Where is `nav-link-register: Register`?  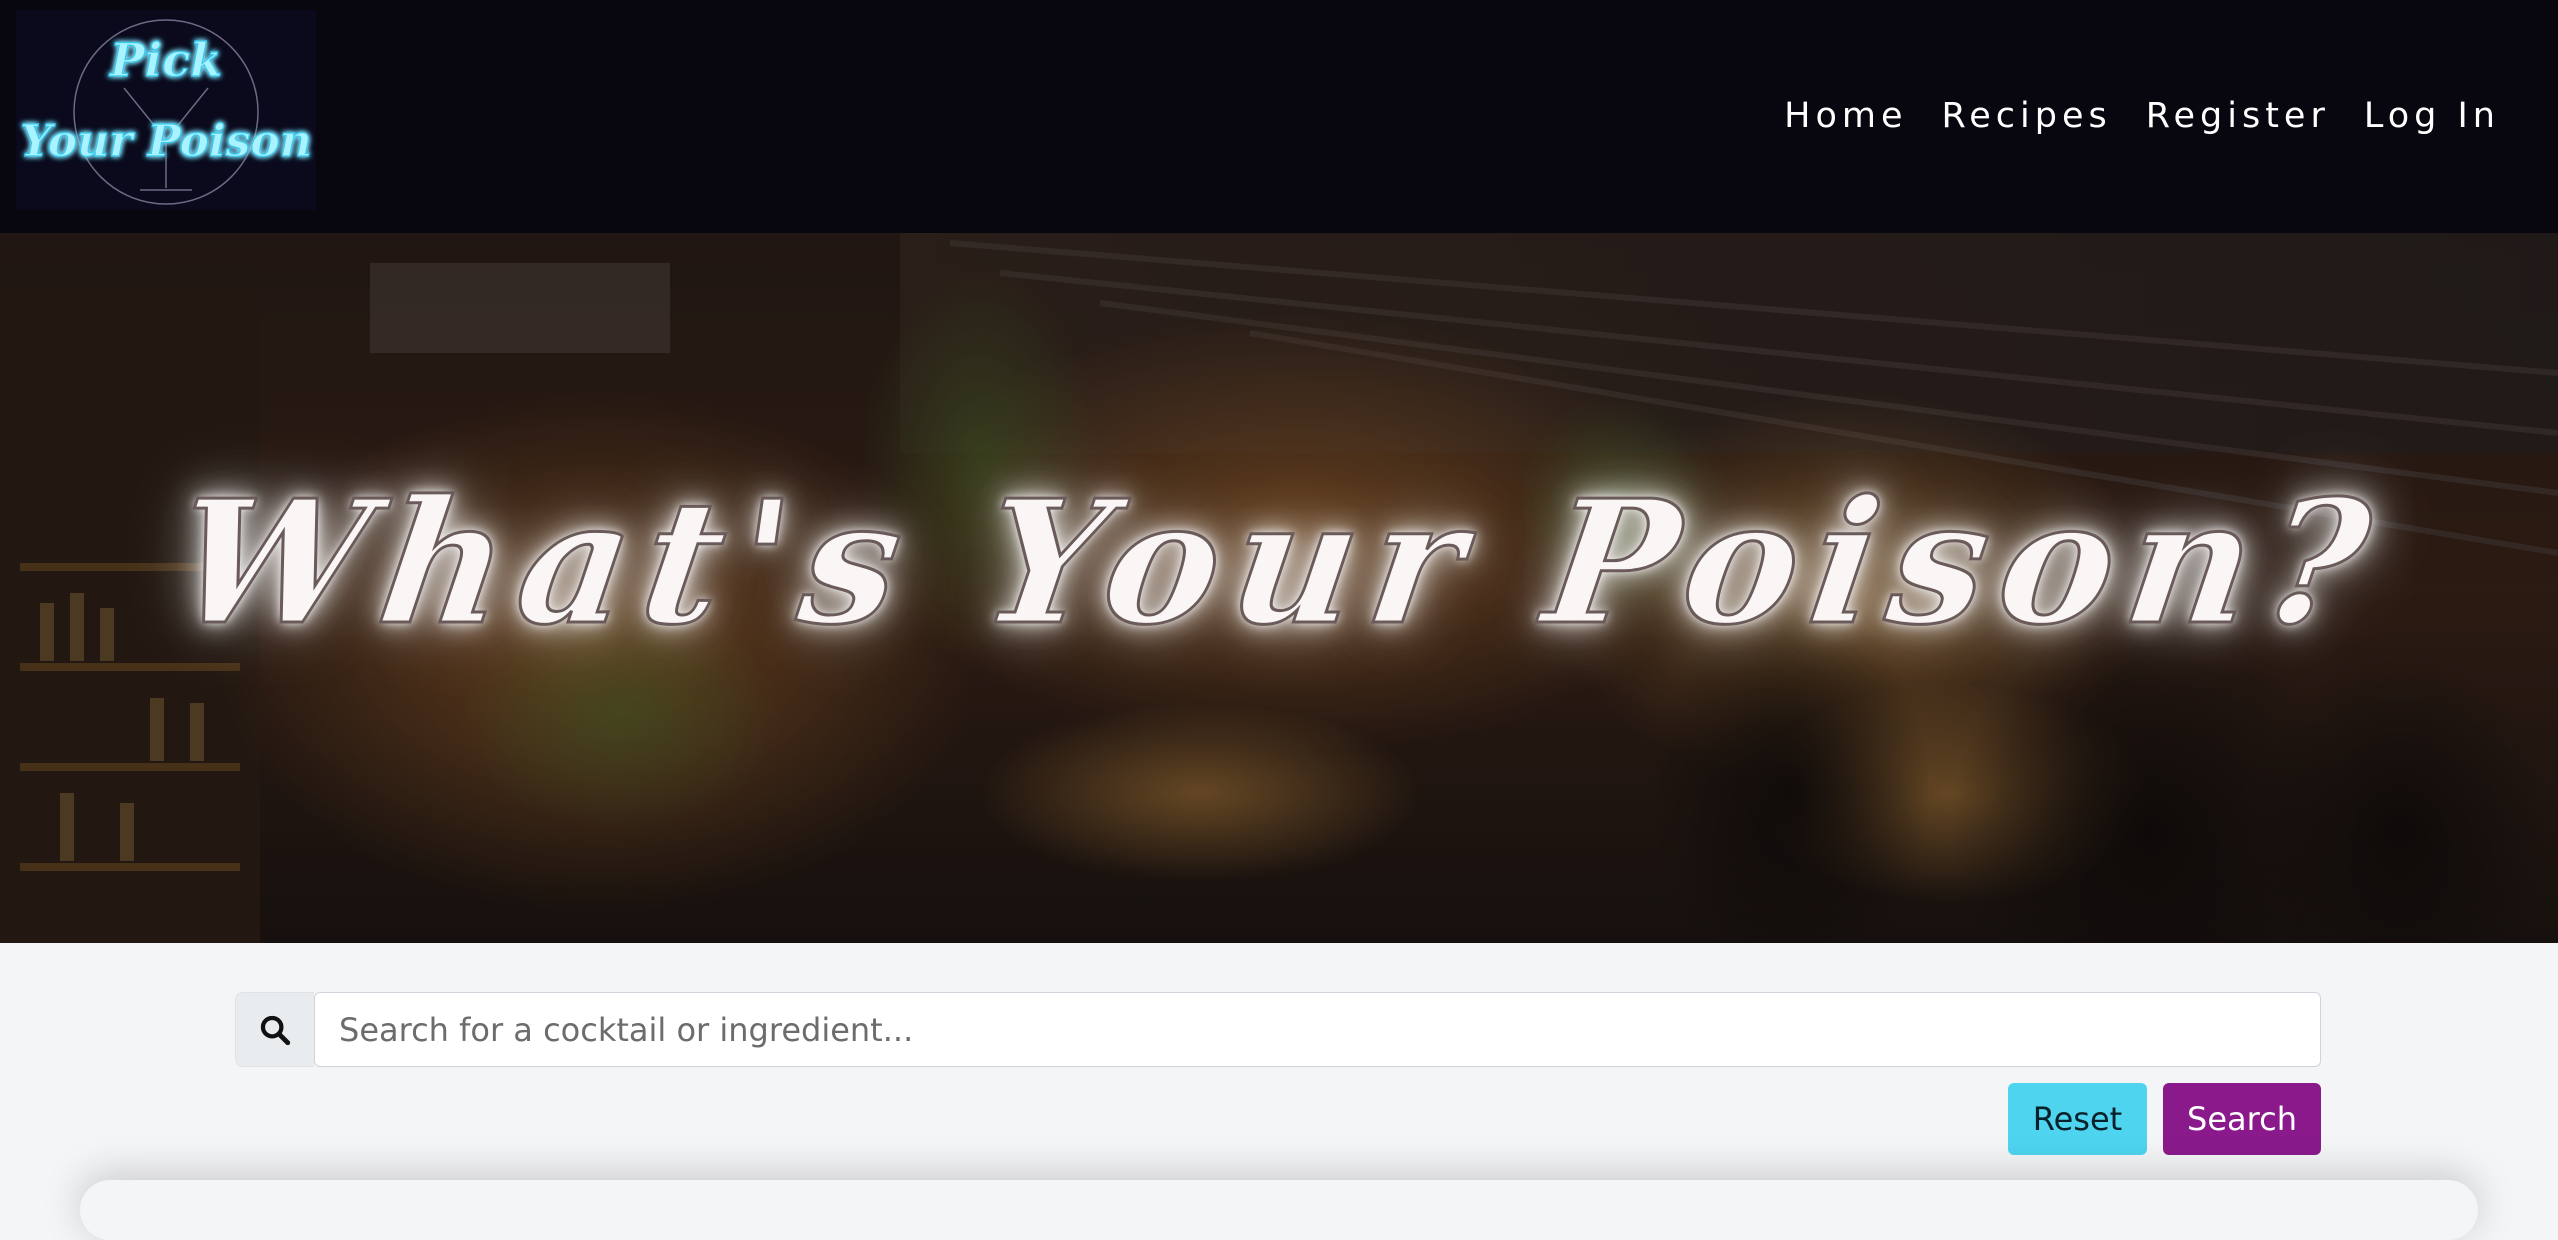 nav-link-register: Register is located at coordinates (2238, 116).